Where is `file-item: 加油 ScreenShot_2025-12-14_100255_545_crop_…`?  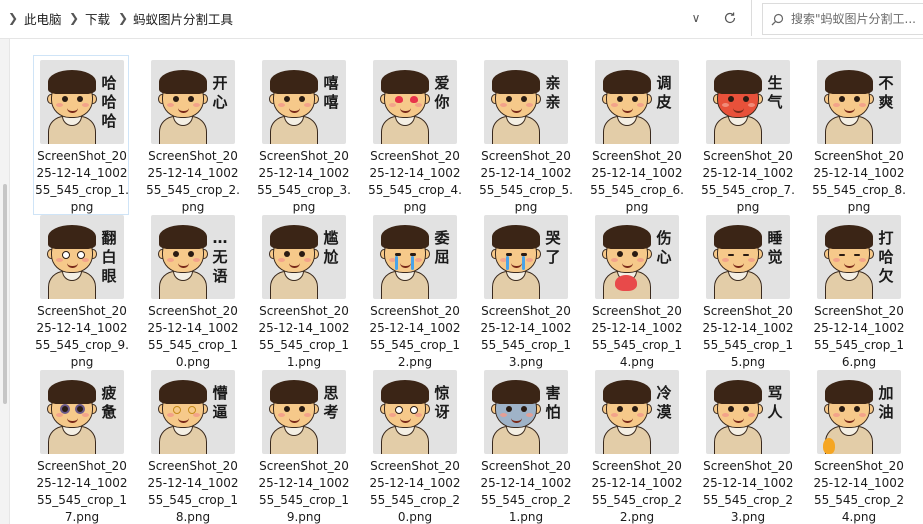 file-item: 加油 ScreenShot_2025-12-14_100255_545_crop_… is located at coordinates (858, 444).